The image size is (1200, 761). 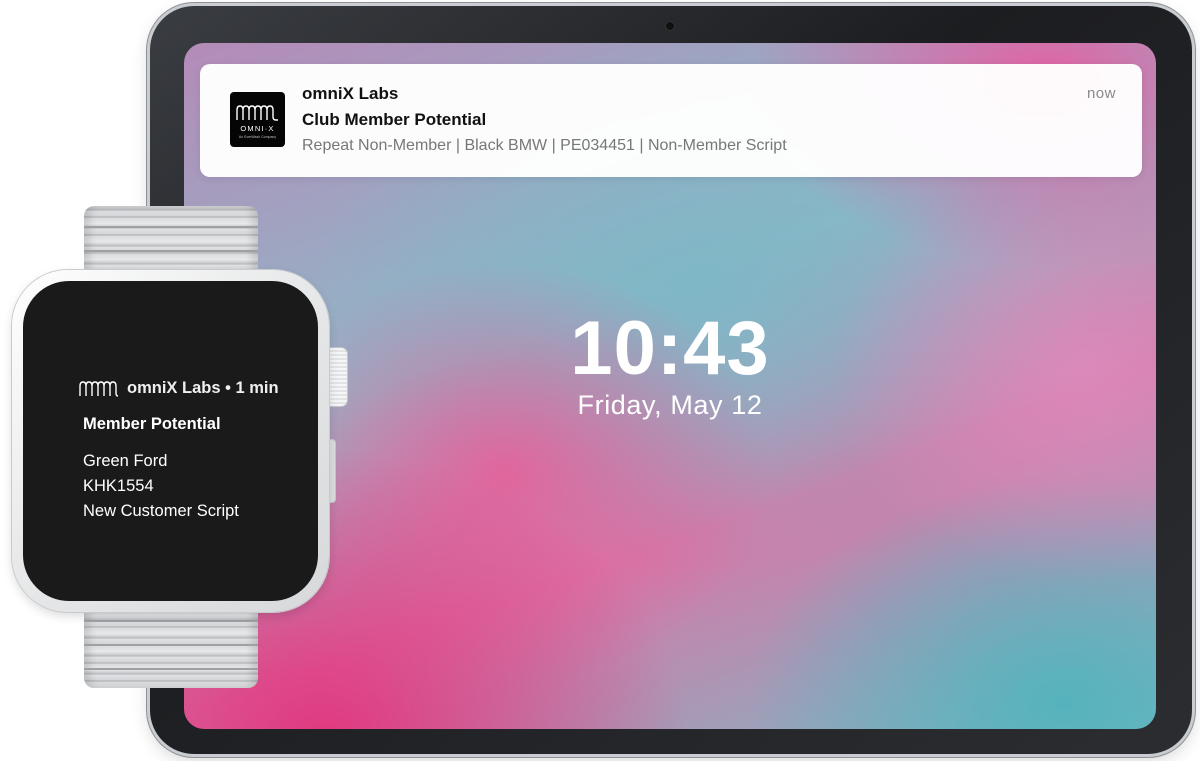 I want to click on logo-tagline: An EverWash Company, so click(x=257, y=137).